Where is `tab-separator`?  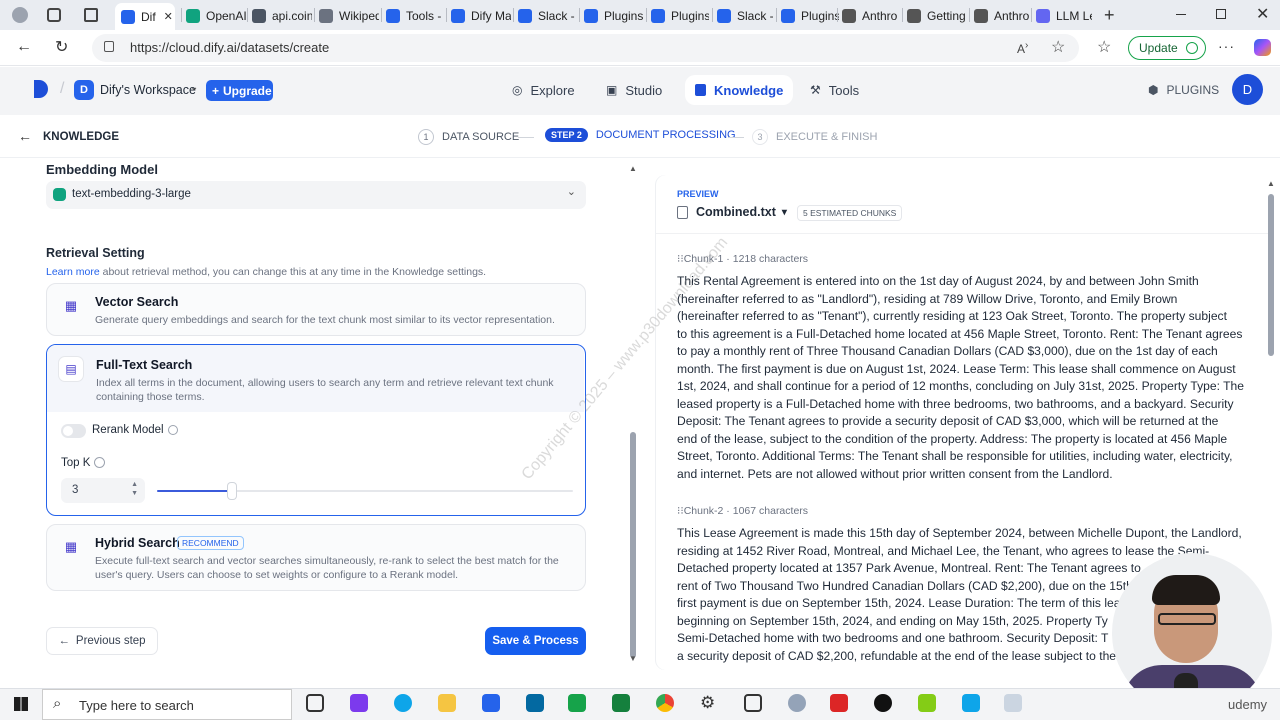
tab-separator is located at coordinates (1031, 15).